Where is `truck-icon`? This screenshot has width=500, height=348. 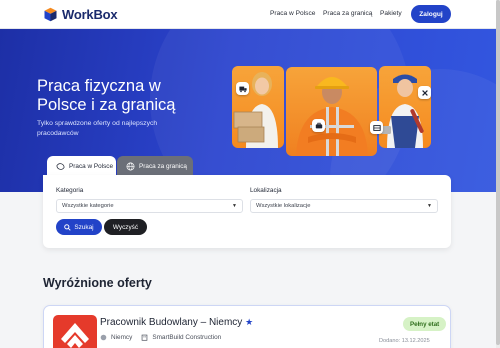
truck-icon is located at coordinates (242, 88).